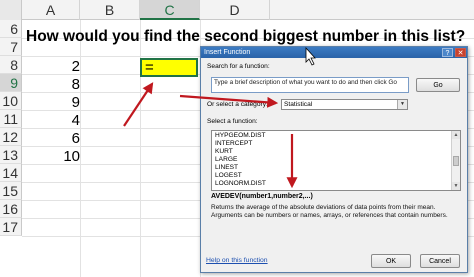  I want to click on column-header-row: A B C D, so click(237, 10).